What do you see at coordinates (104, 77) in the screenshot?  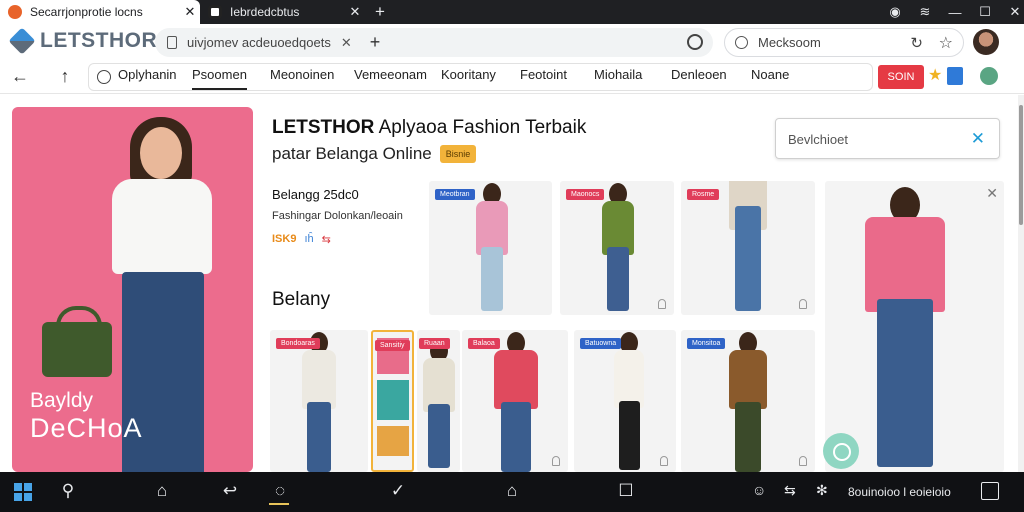 I see `home-circle-icon` at bounding box center [104, 77].